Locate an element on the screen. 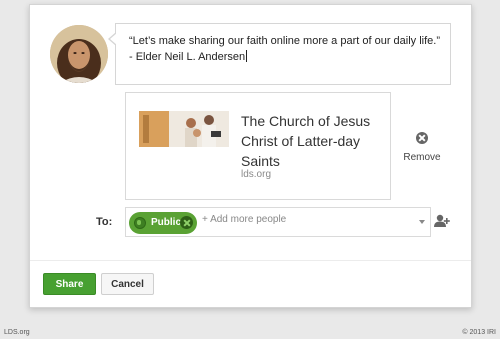 Image resolution: width=500 pixels, height=339 pixels. link-url: lds.org is located at coordinates (256, 174).